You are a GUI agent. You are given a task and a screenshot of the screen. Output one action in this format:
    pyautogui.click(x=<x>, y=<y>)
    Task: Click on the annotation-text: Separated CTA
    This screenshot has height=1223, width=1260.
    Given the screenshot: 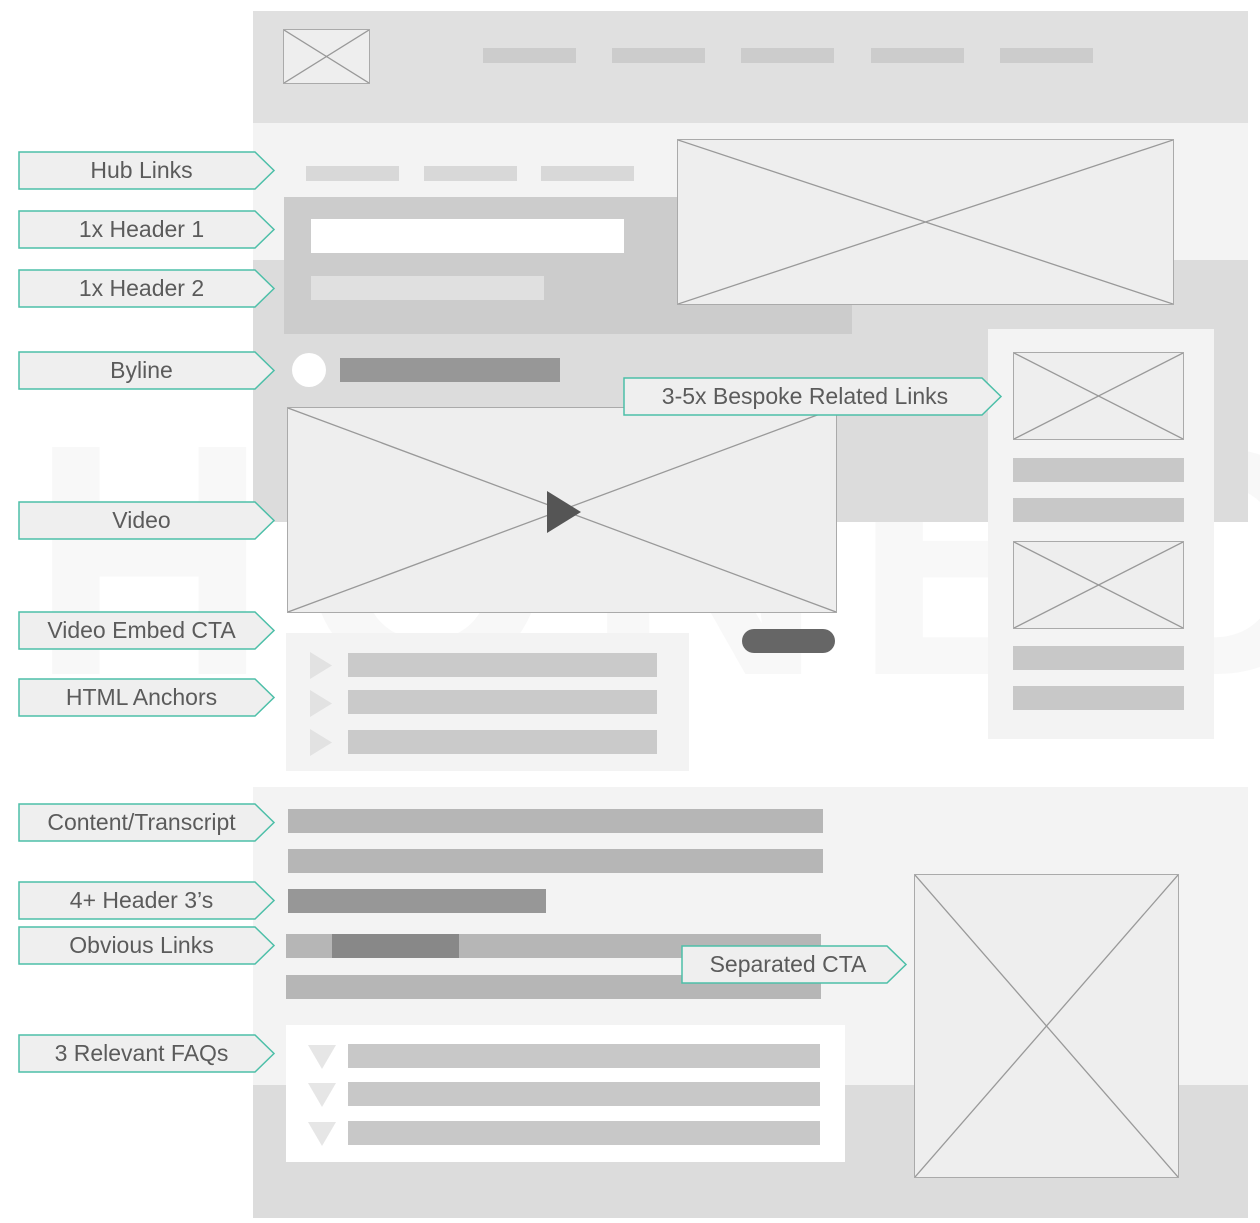 What is the action you would take?
    pyautogui.click(x=788, y=964)
    